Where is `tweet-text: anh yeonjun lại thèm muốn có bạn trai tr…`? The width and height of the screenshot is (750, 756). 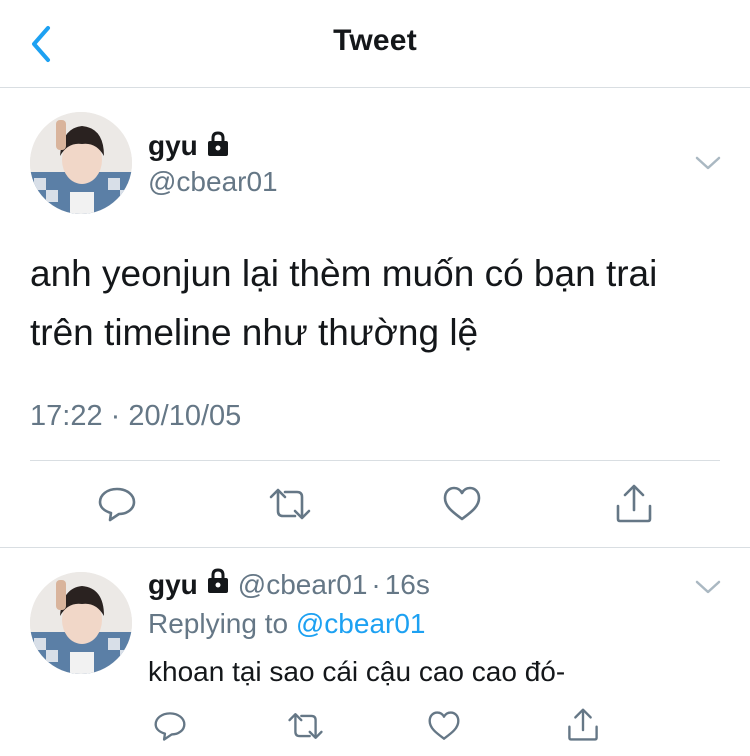 tweet-text: anh yeonjun lại thèm muốn có bạn trai tr… is located at coordinates (380, 303).